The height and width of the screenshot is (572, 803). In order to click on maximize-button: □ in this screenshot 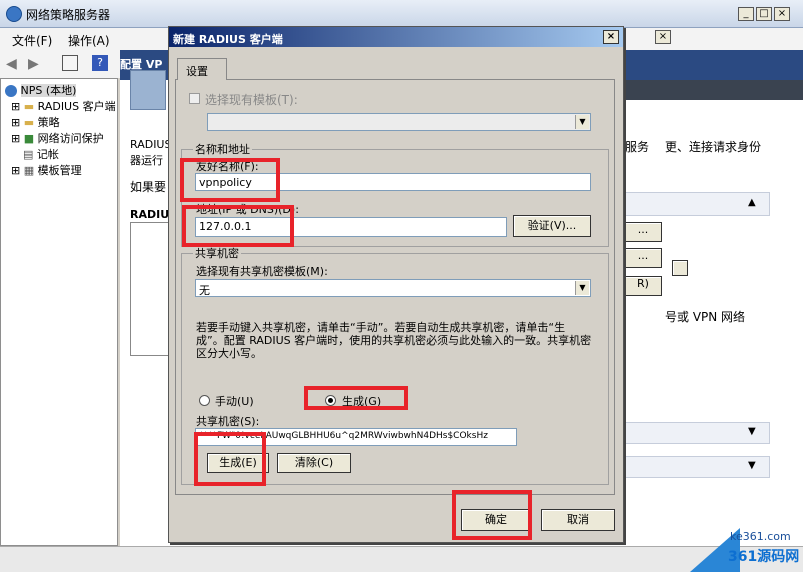, I will do `click(764, 14)`.